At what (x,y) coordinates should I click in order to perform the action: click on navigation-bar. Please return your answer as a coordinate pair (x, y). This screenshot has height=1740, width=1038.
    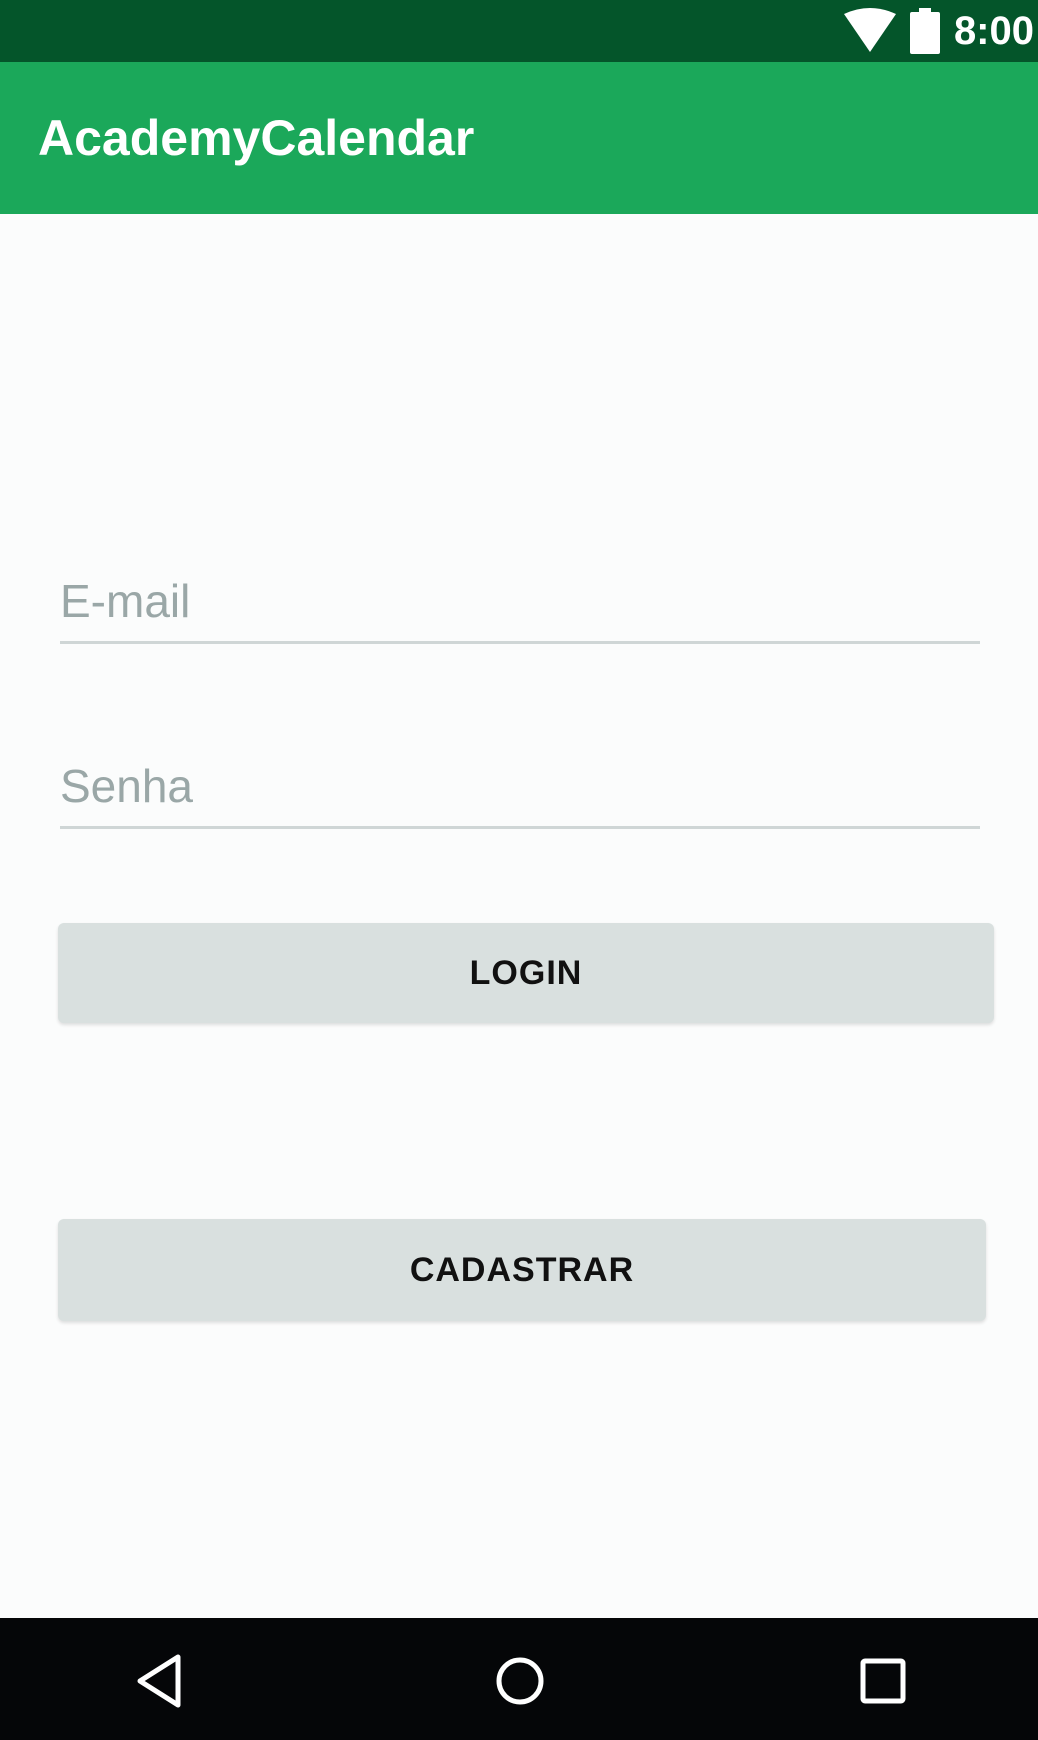
    Looking at the image, I should click on (519, 1679).